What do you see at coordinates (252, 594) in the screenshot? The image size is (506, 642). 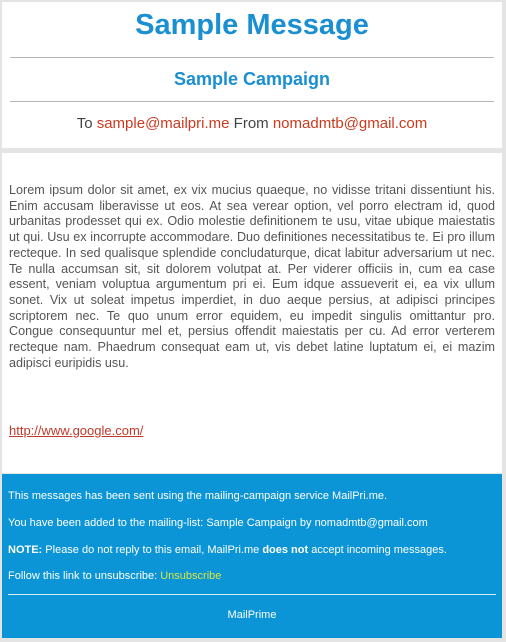 I see `footer-divider` at bounding box center [252, 594].